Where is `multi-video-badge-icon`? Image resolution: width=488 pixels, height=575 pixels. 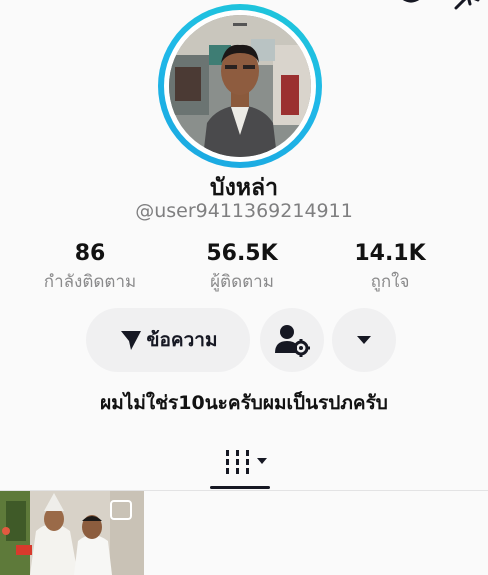 multi-video-badge-icon is located at coordinates (121, 510).